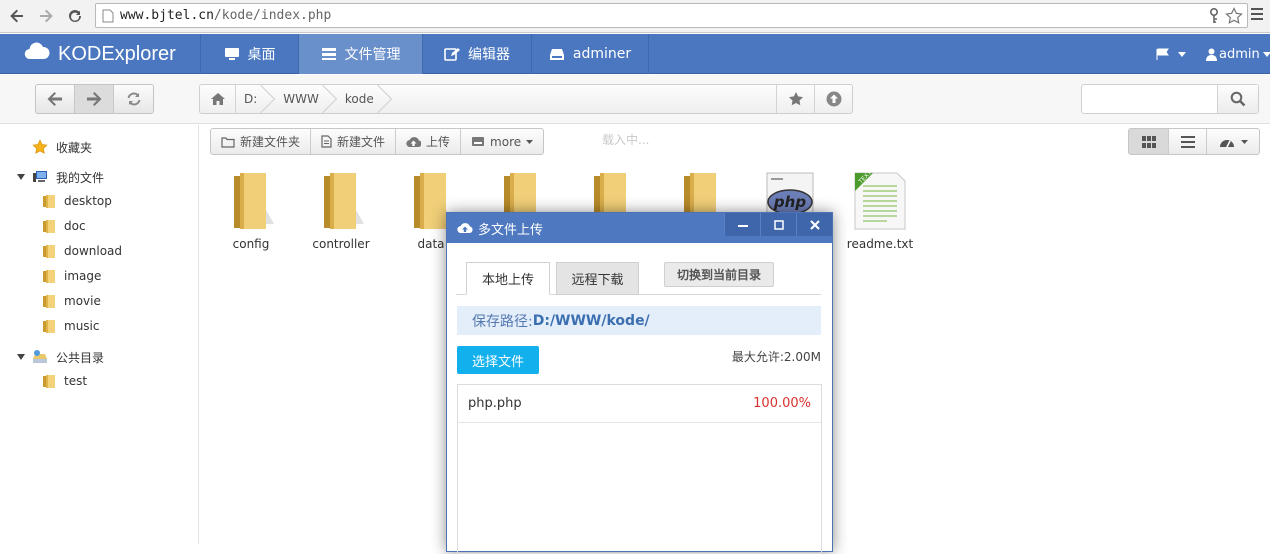 Image resolution: width=1270 pixels, height=554 pixels. What do you see at coordinates (356, 99) in the screenshot?
I see `breadcrumb-item: kode` at bounding box center [356, 99].